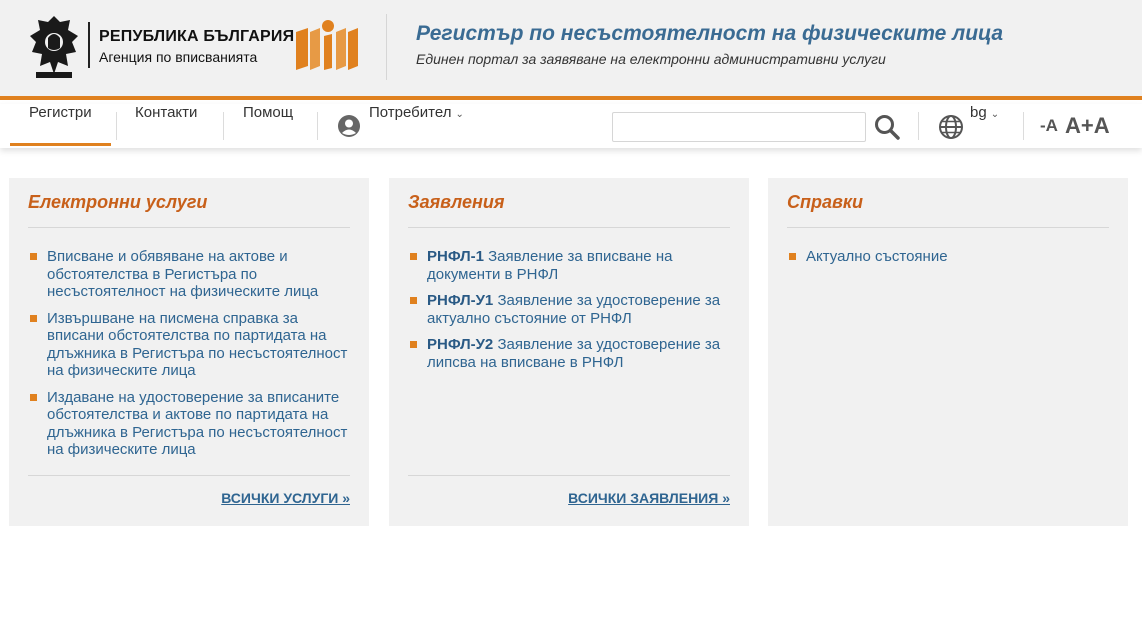 The height and width of the screenshot is (636, 1142). What do you see at coordinates (456, 202) in the screenshot?
I see `card-title: Заявления` at bounding box center [456, 202].